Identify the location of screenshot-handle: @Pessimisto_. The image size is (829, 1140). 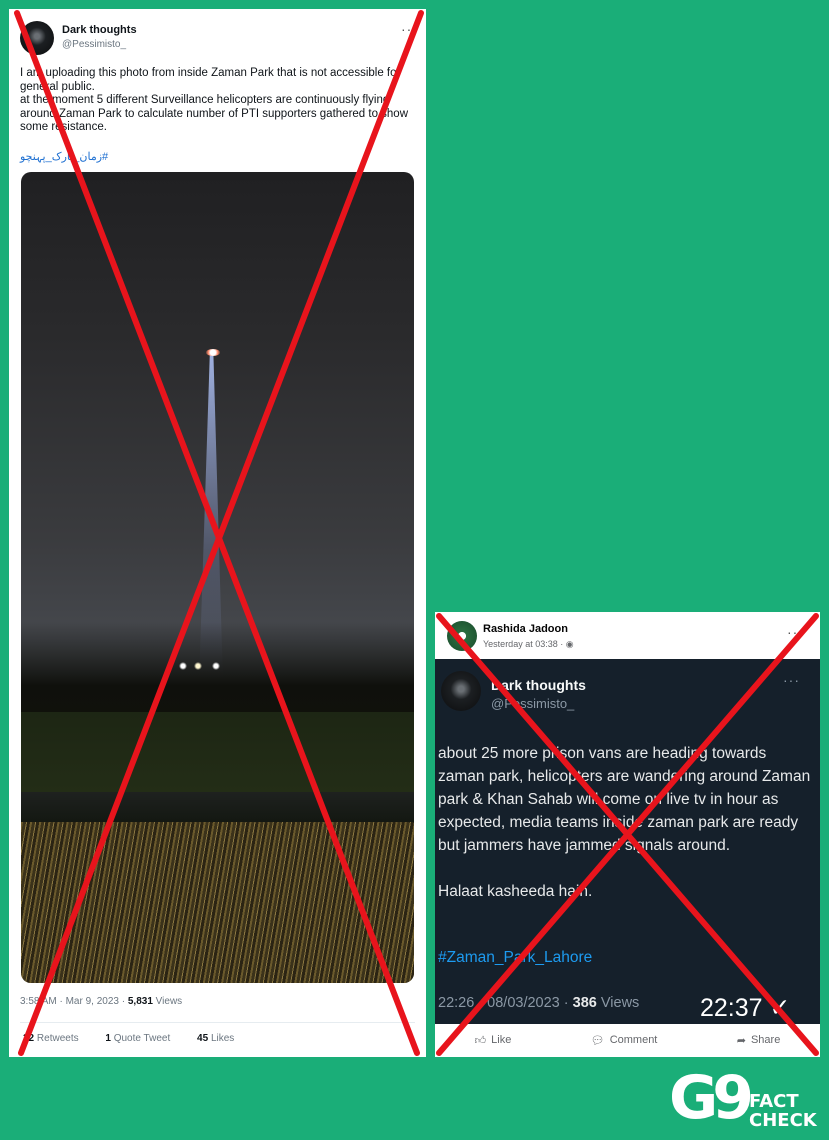
(533, 703).